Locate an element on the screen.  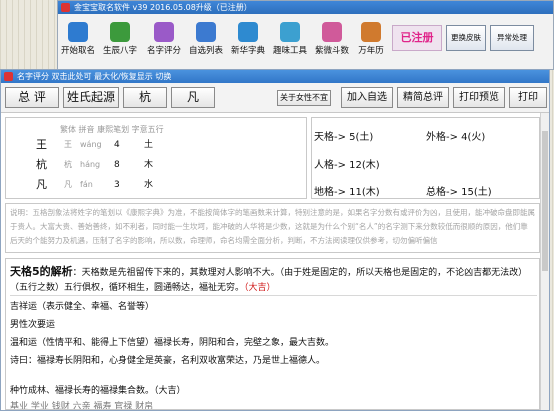
analysis-line: 温和运（性情平和、能得上下信望）福禄长寿，阴阳和合，完壁之象，最大吉数。 is located at coordinates (172, 343).